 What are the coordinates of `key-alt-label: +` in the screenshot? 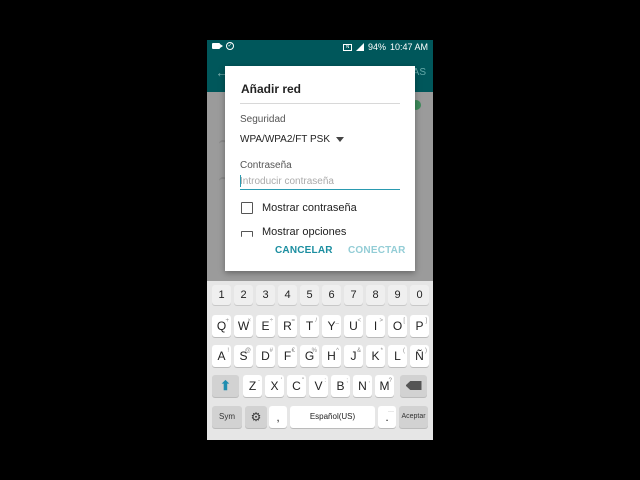 It's located at (227, 321).